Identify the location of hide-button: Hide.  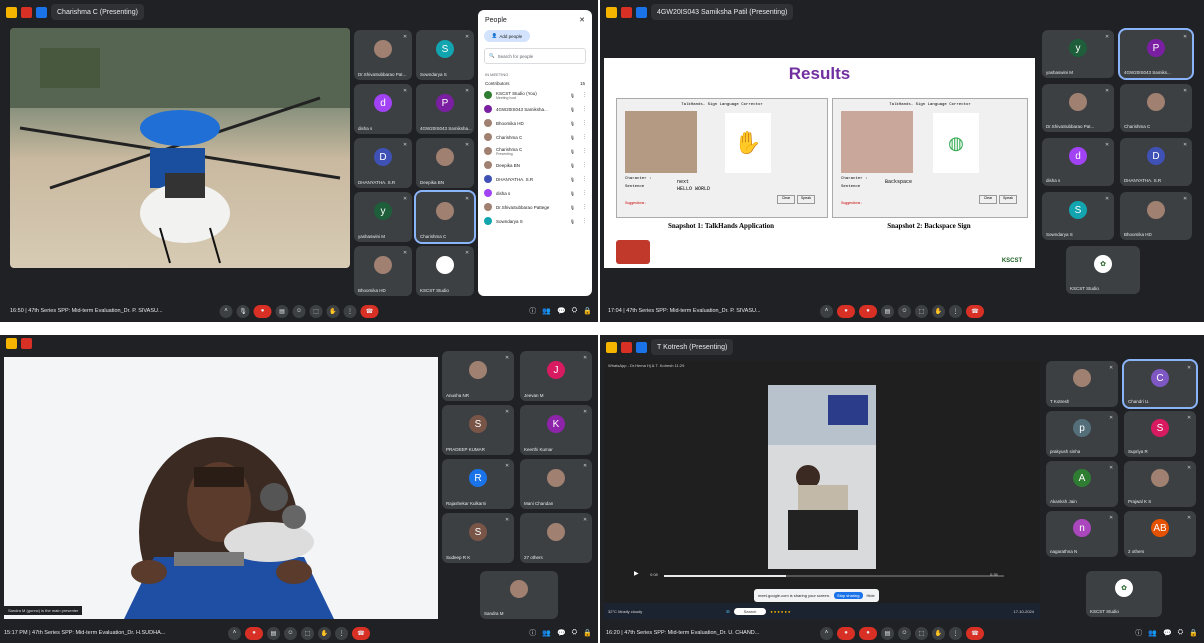
(871, 595).